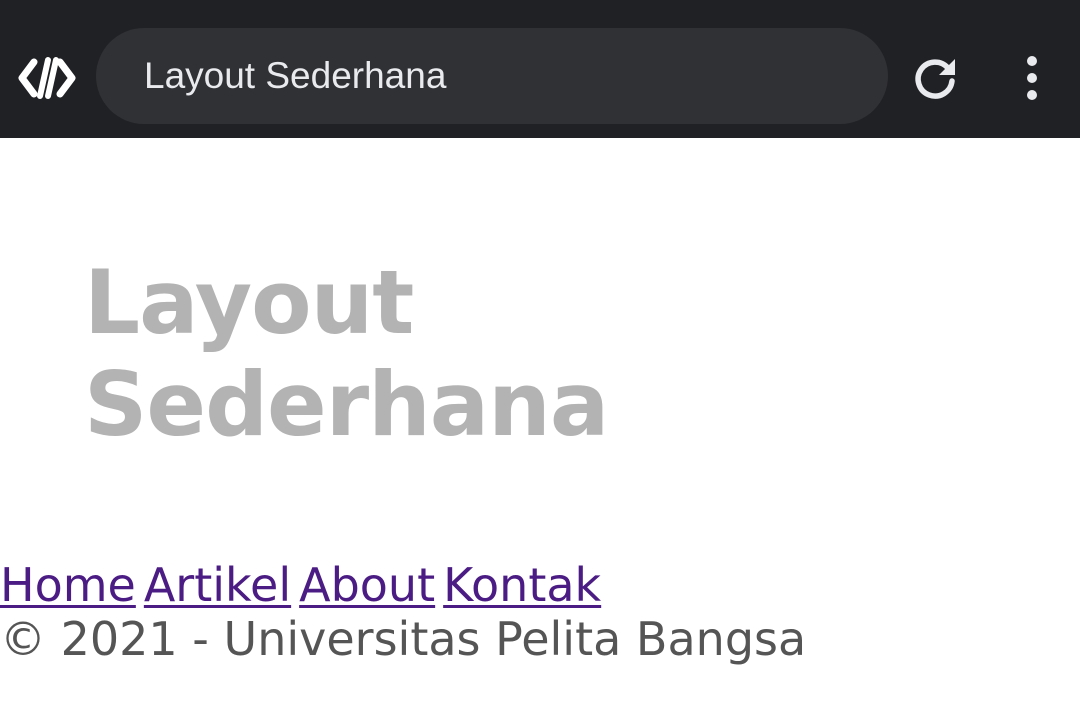 The image size is (1080, 728). I want to click on page-title-line-2: Sederhana, so click(346, 404).